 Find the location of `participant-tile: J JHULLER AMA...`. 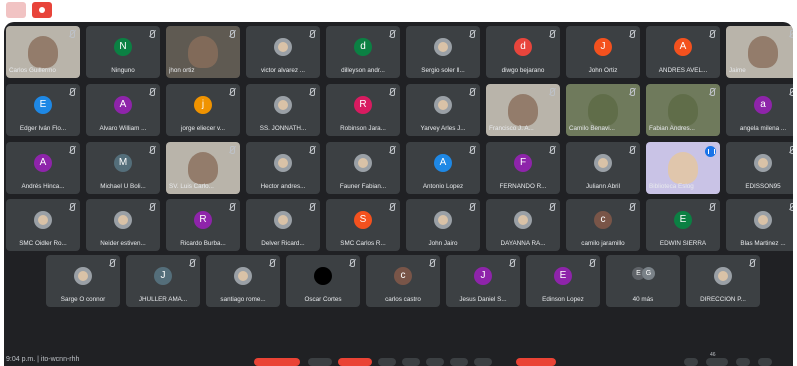

participant-tile: J JHULLER AMA... is located at coordinates (163, 281).